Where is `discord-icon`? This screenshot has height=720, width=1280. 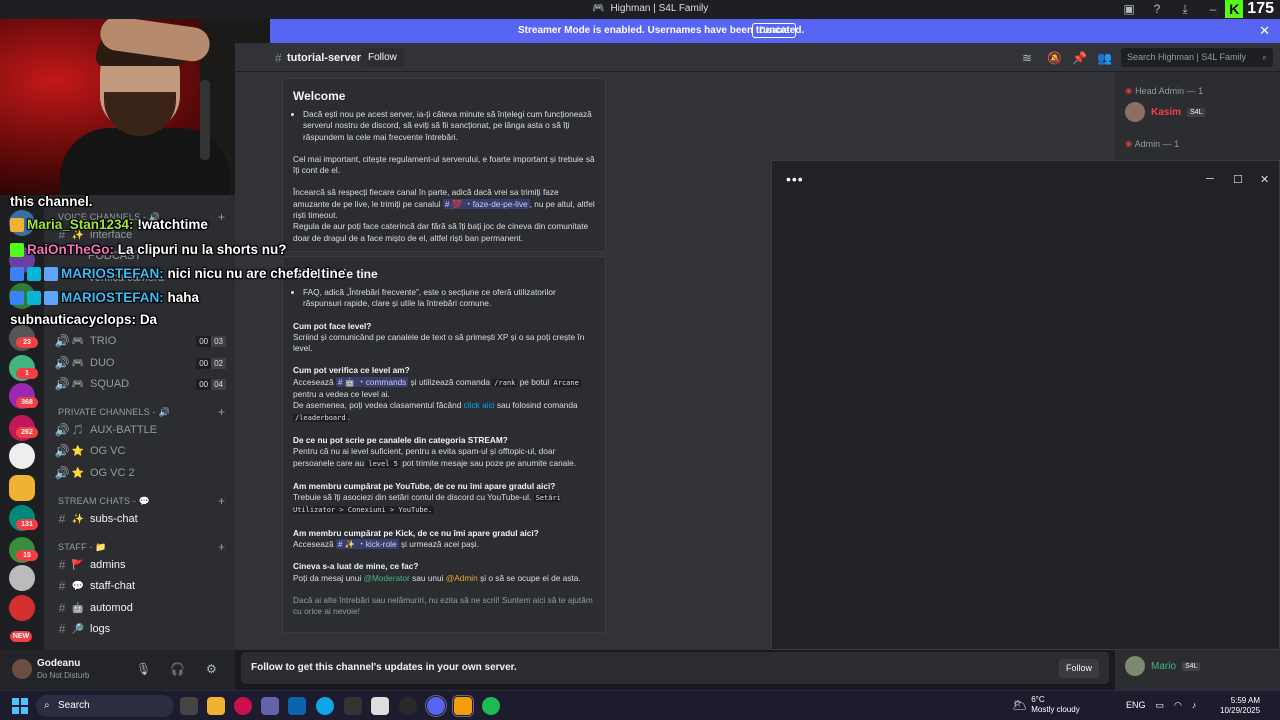
discord-icon is located at coordinates (436, 706).